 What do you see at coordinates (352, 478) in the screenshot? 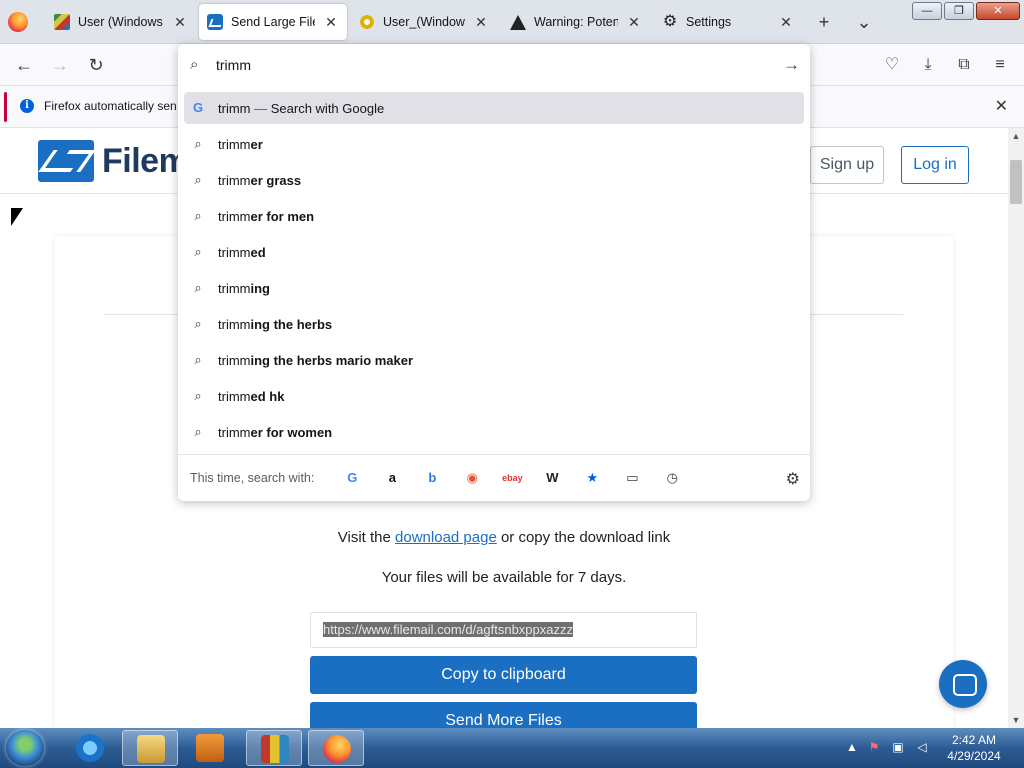
I see `google-engine-icon: G` at bounding box center [352, 478].